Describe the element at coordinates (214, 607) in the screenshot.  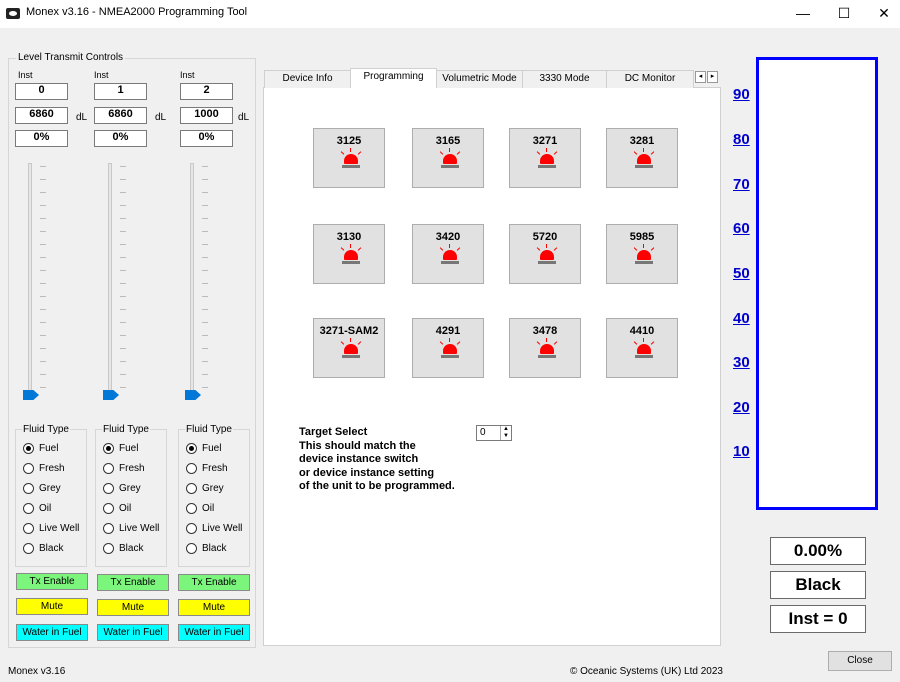
I see `mute-button-2: Mute` at that location.